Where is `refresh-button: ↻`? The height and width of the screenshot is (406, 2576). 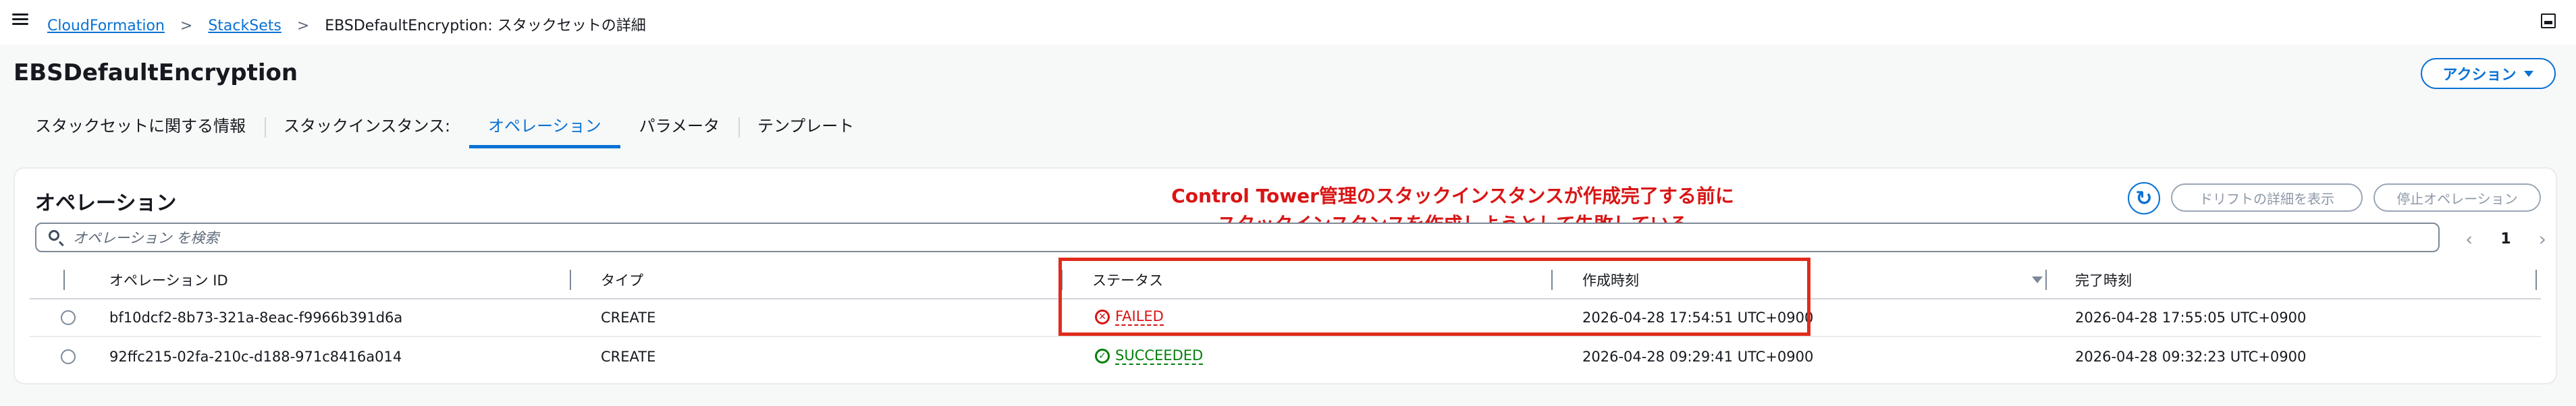
refresh-button: ↻ is located at coordinates (2144, 198).